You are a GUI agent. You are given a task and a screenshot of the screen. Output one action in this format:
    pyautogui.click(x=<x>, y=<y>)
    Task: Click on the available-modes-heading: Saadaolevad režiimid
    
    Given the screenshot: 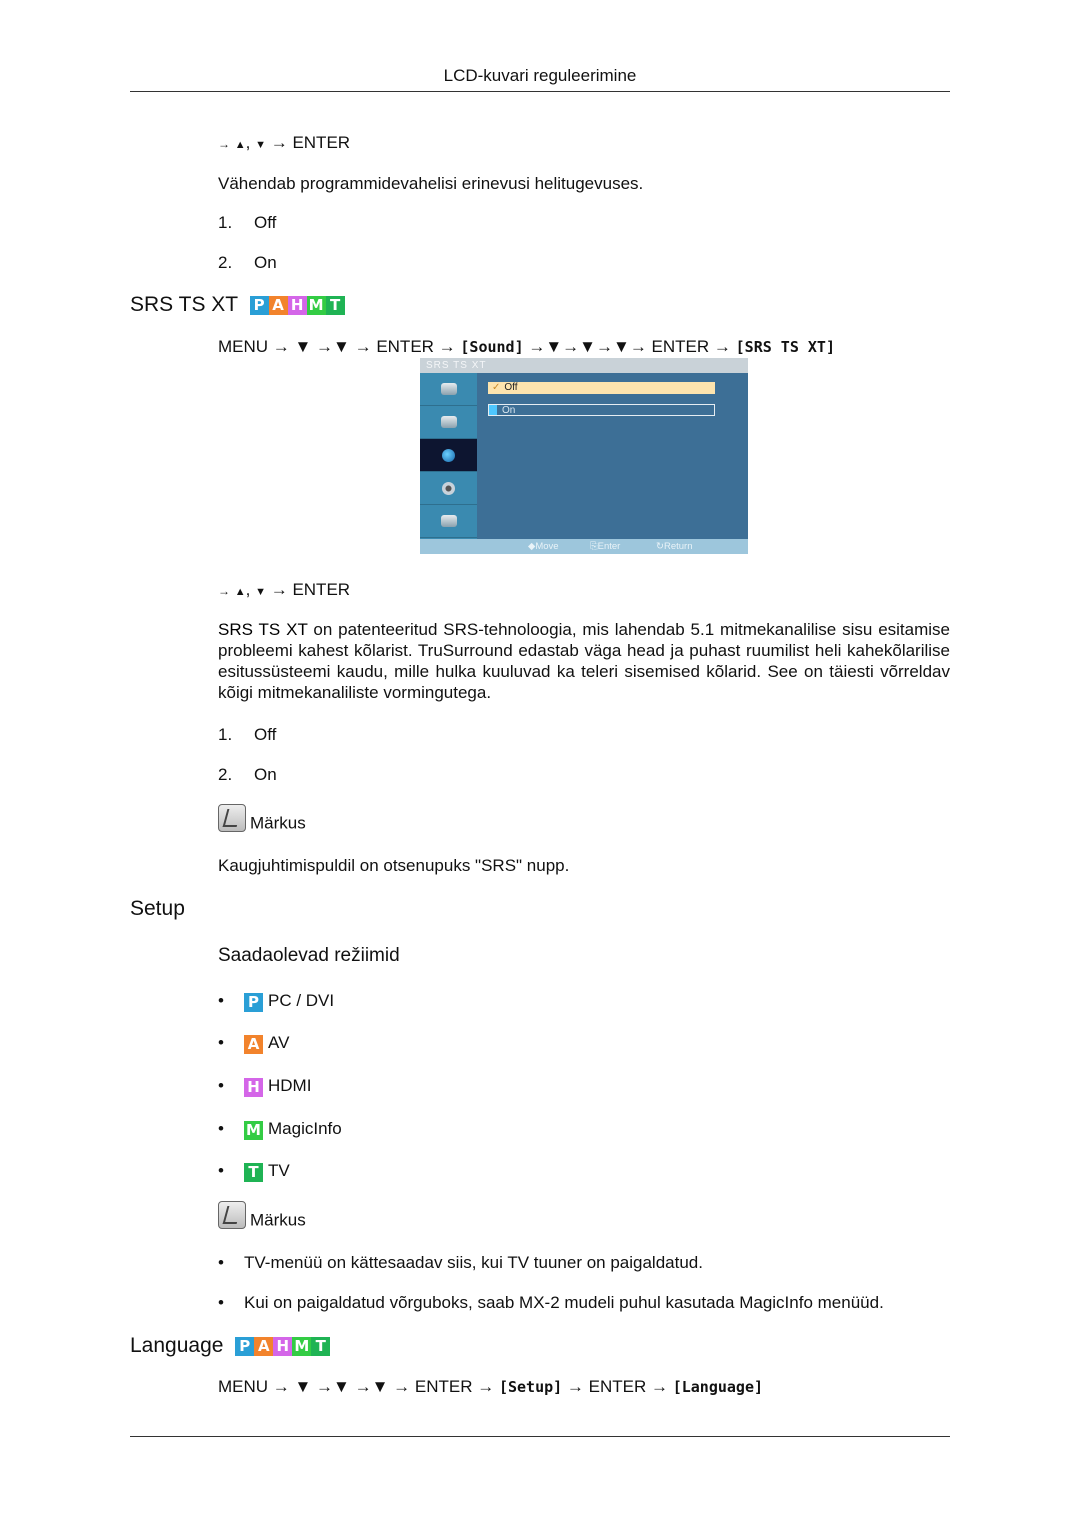 What is the action you would take?
    pyautogui.click(x=309, y=955)
    